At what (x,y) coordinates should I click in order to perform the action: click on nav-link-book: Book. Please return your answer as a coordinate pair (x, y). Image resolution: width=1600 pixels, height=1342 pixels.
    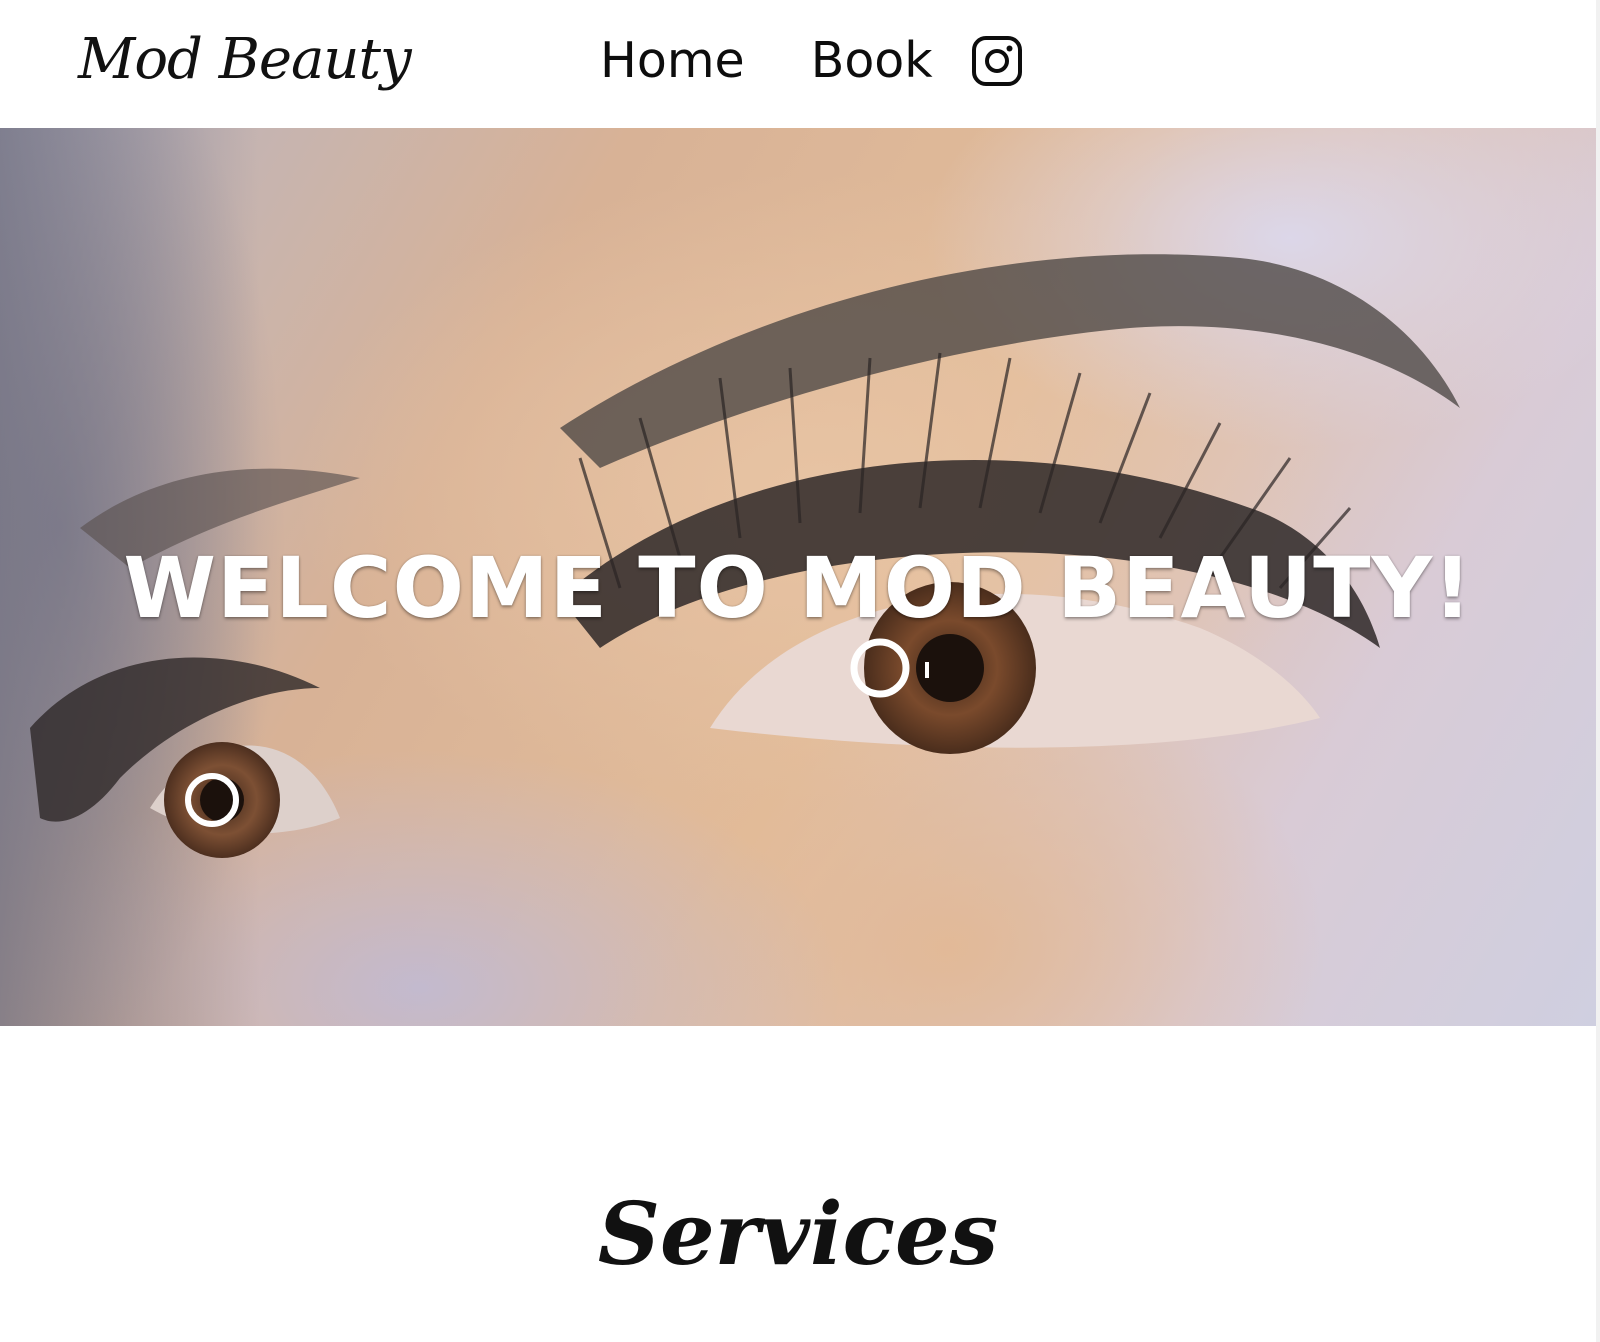
    Looking at the image, I should click on (872, 61).